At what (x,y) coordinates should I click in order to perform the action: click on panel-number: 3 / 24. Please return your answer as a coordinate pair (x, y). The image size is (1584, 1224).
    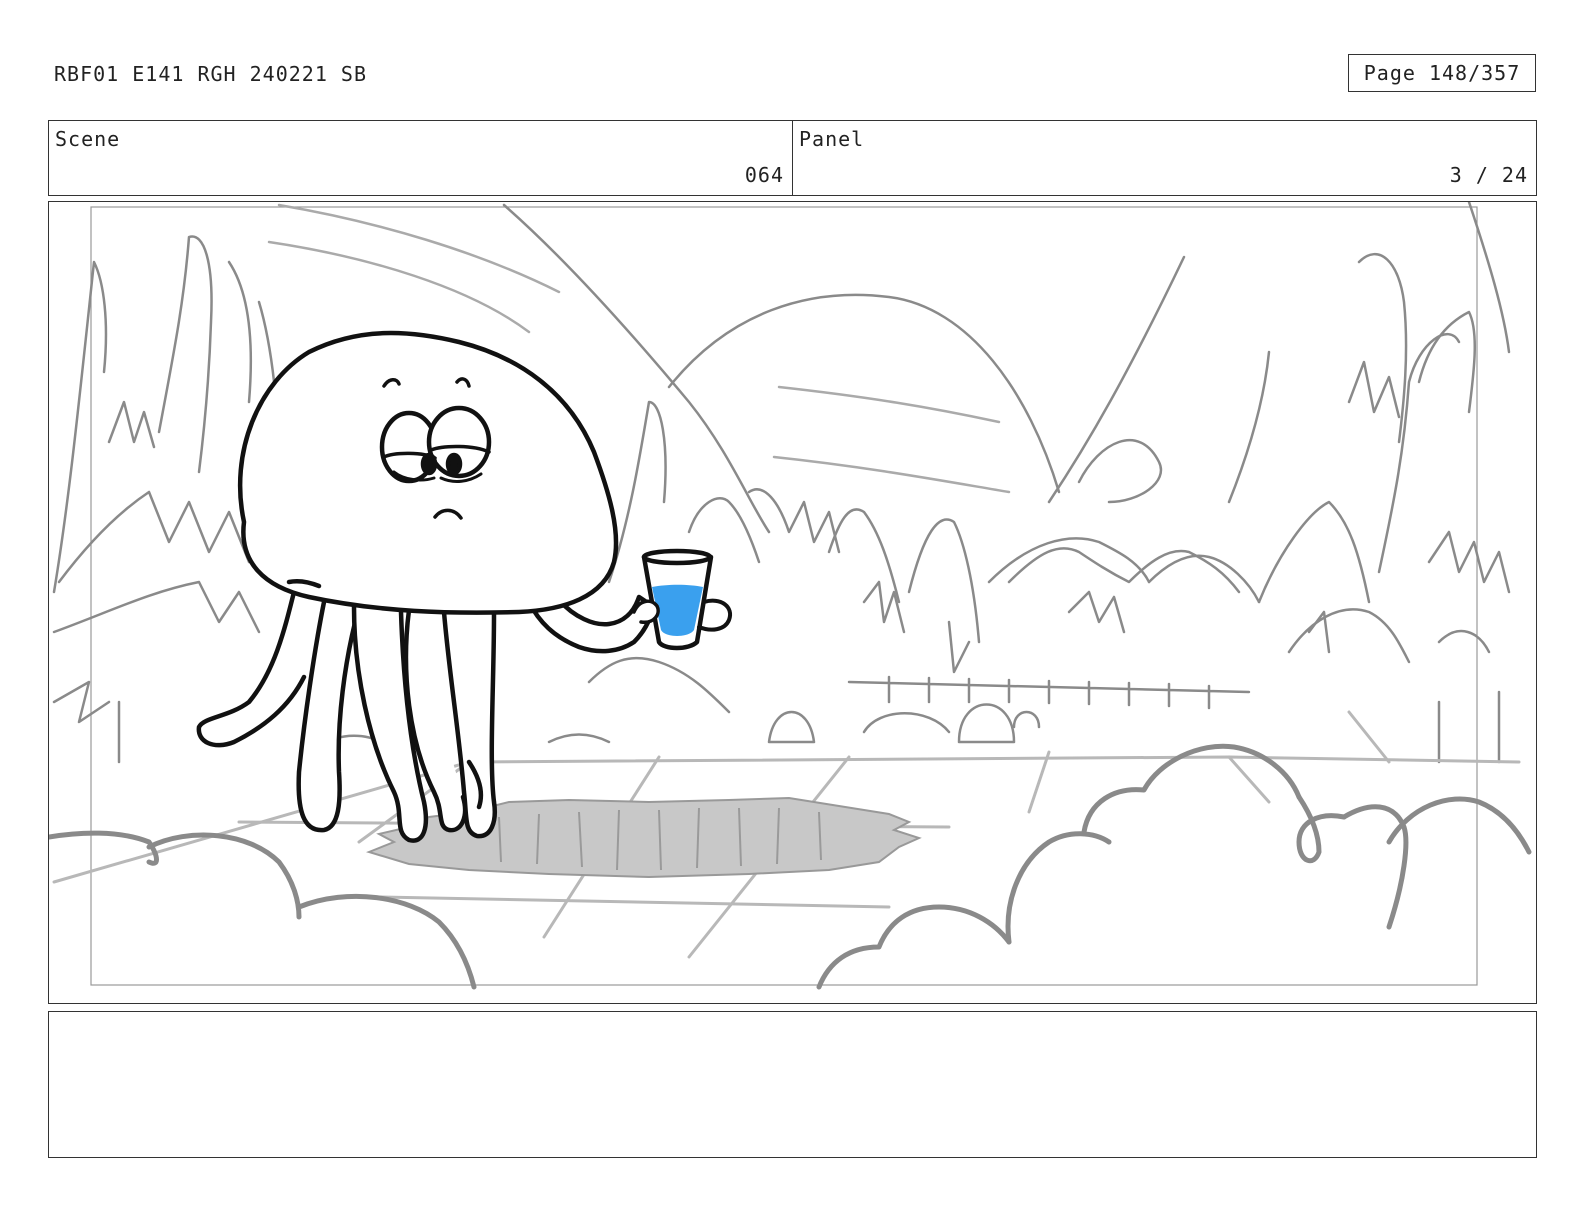
    Looking at the image, I should click on (1488, 175).